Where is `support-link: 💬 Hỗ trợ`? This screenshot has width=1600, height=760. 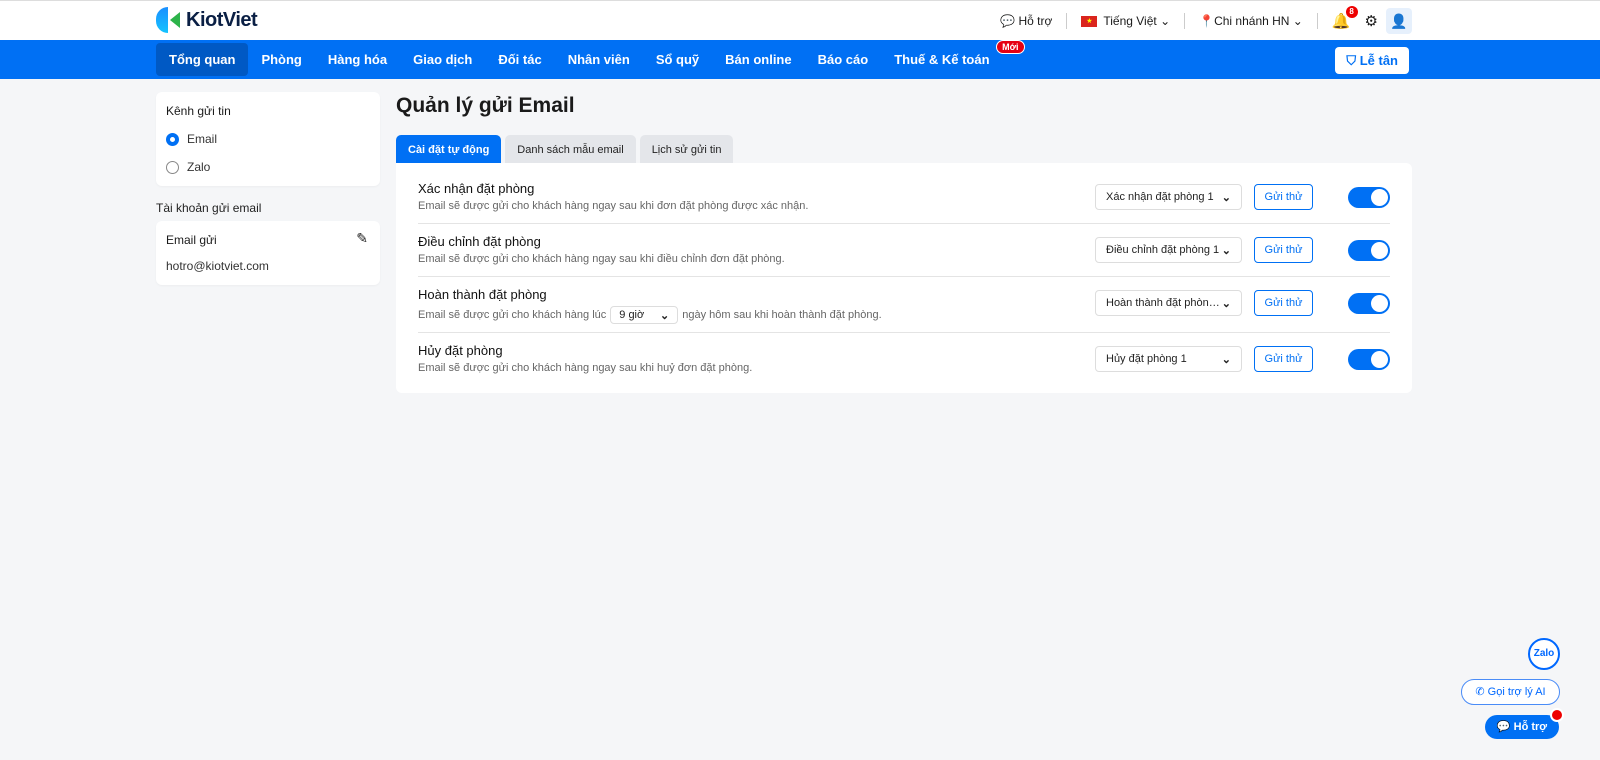
support-link: 💬 Hỗ trợ is located at coordinates (1026, 21).